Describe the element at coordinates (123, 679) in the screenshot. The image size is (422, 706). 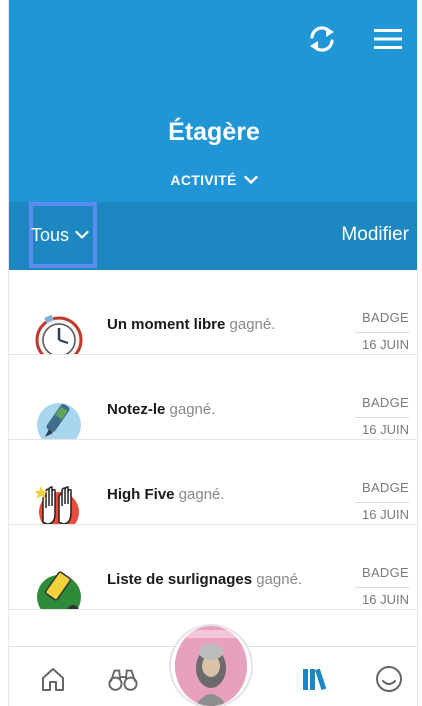
I see `binoculars-icon` at that location.